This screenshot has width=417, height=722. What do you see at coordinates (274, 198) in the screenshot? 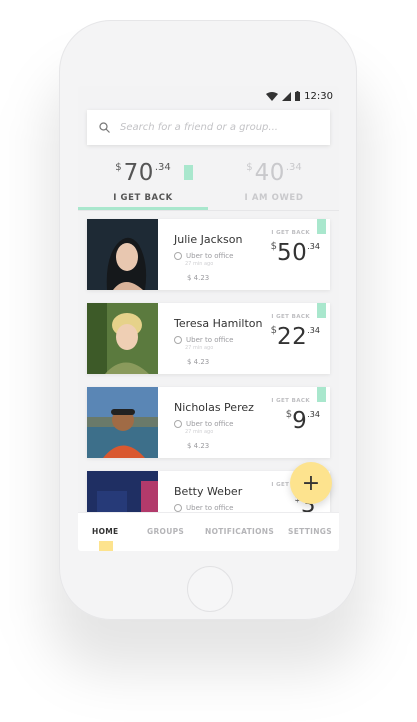
I see `tab-label: I AM OWED` at bounding box center [274, 198].